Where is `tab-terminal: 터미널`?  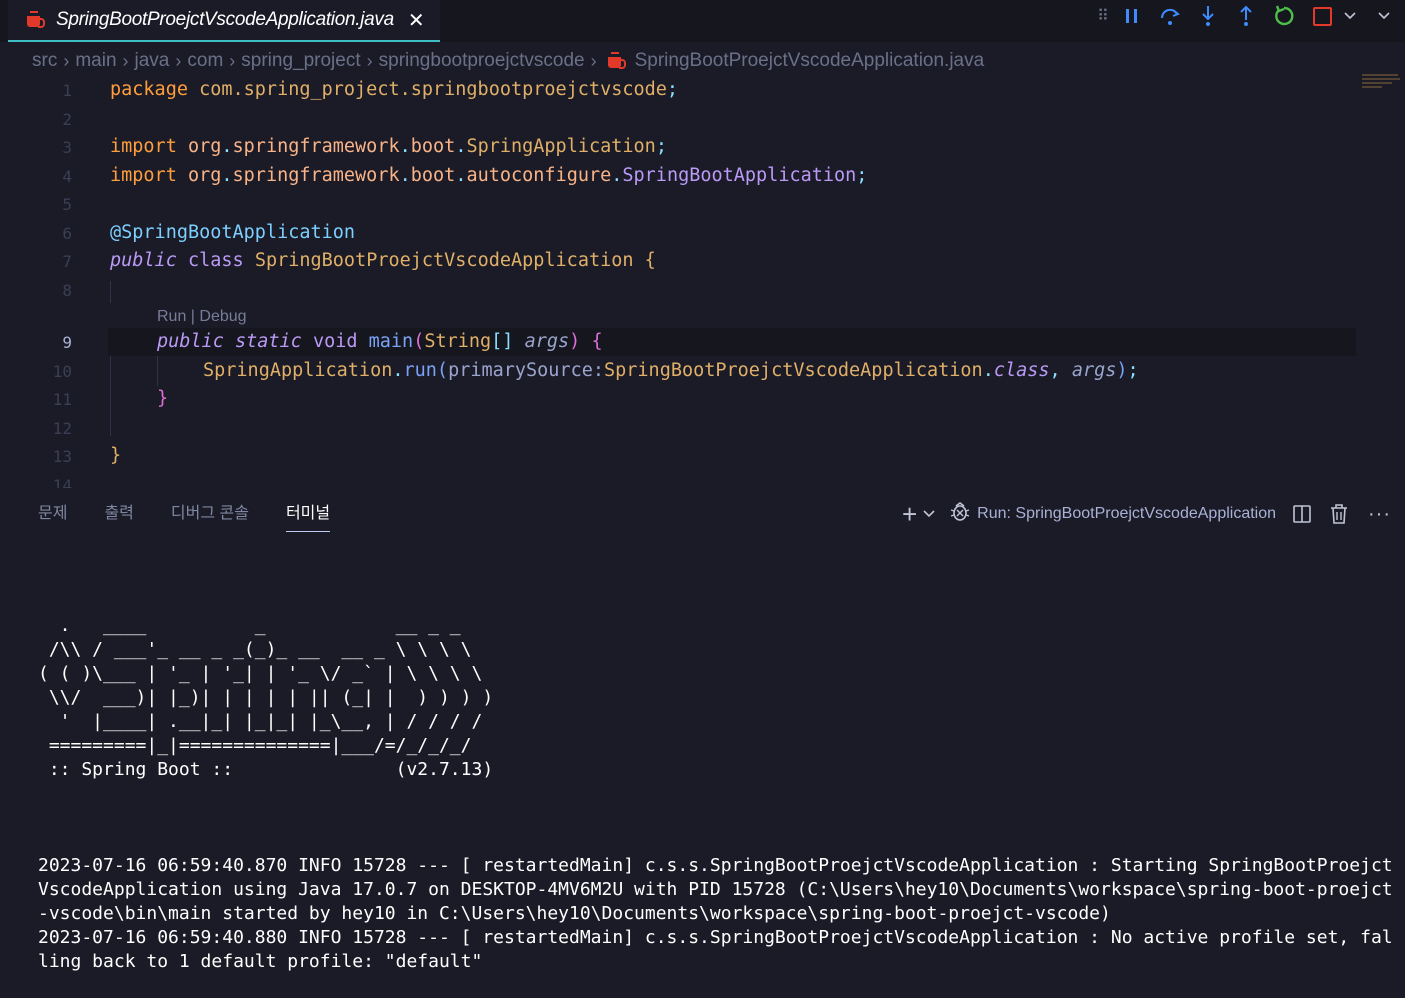 tab-terminal: 터미널 is located at coordinates (308, 516).